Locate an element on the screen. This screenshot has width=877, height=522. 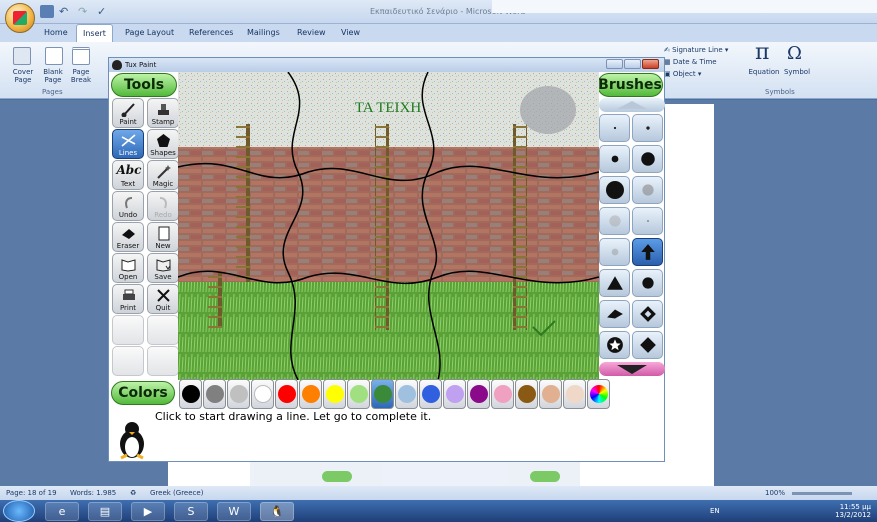
date-time-label: Date & Time is located at coordinates (694, 62).